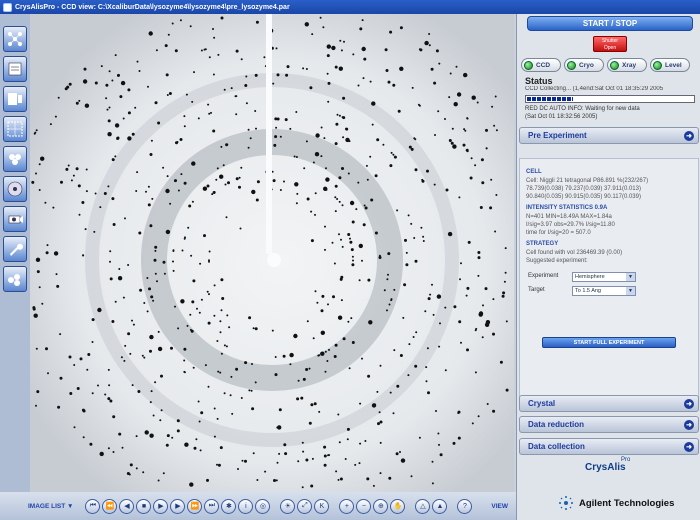 Image resolution: width=700 pixels, height=520 pixels. What do you see at coordinates (110, 506) in the screenshot?
I see `rewind-button: ⏪` at bounding box center [110, 506].